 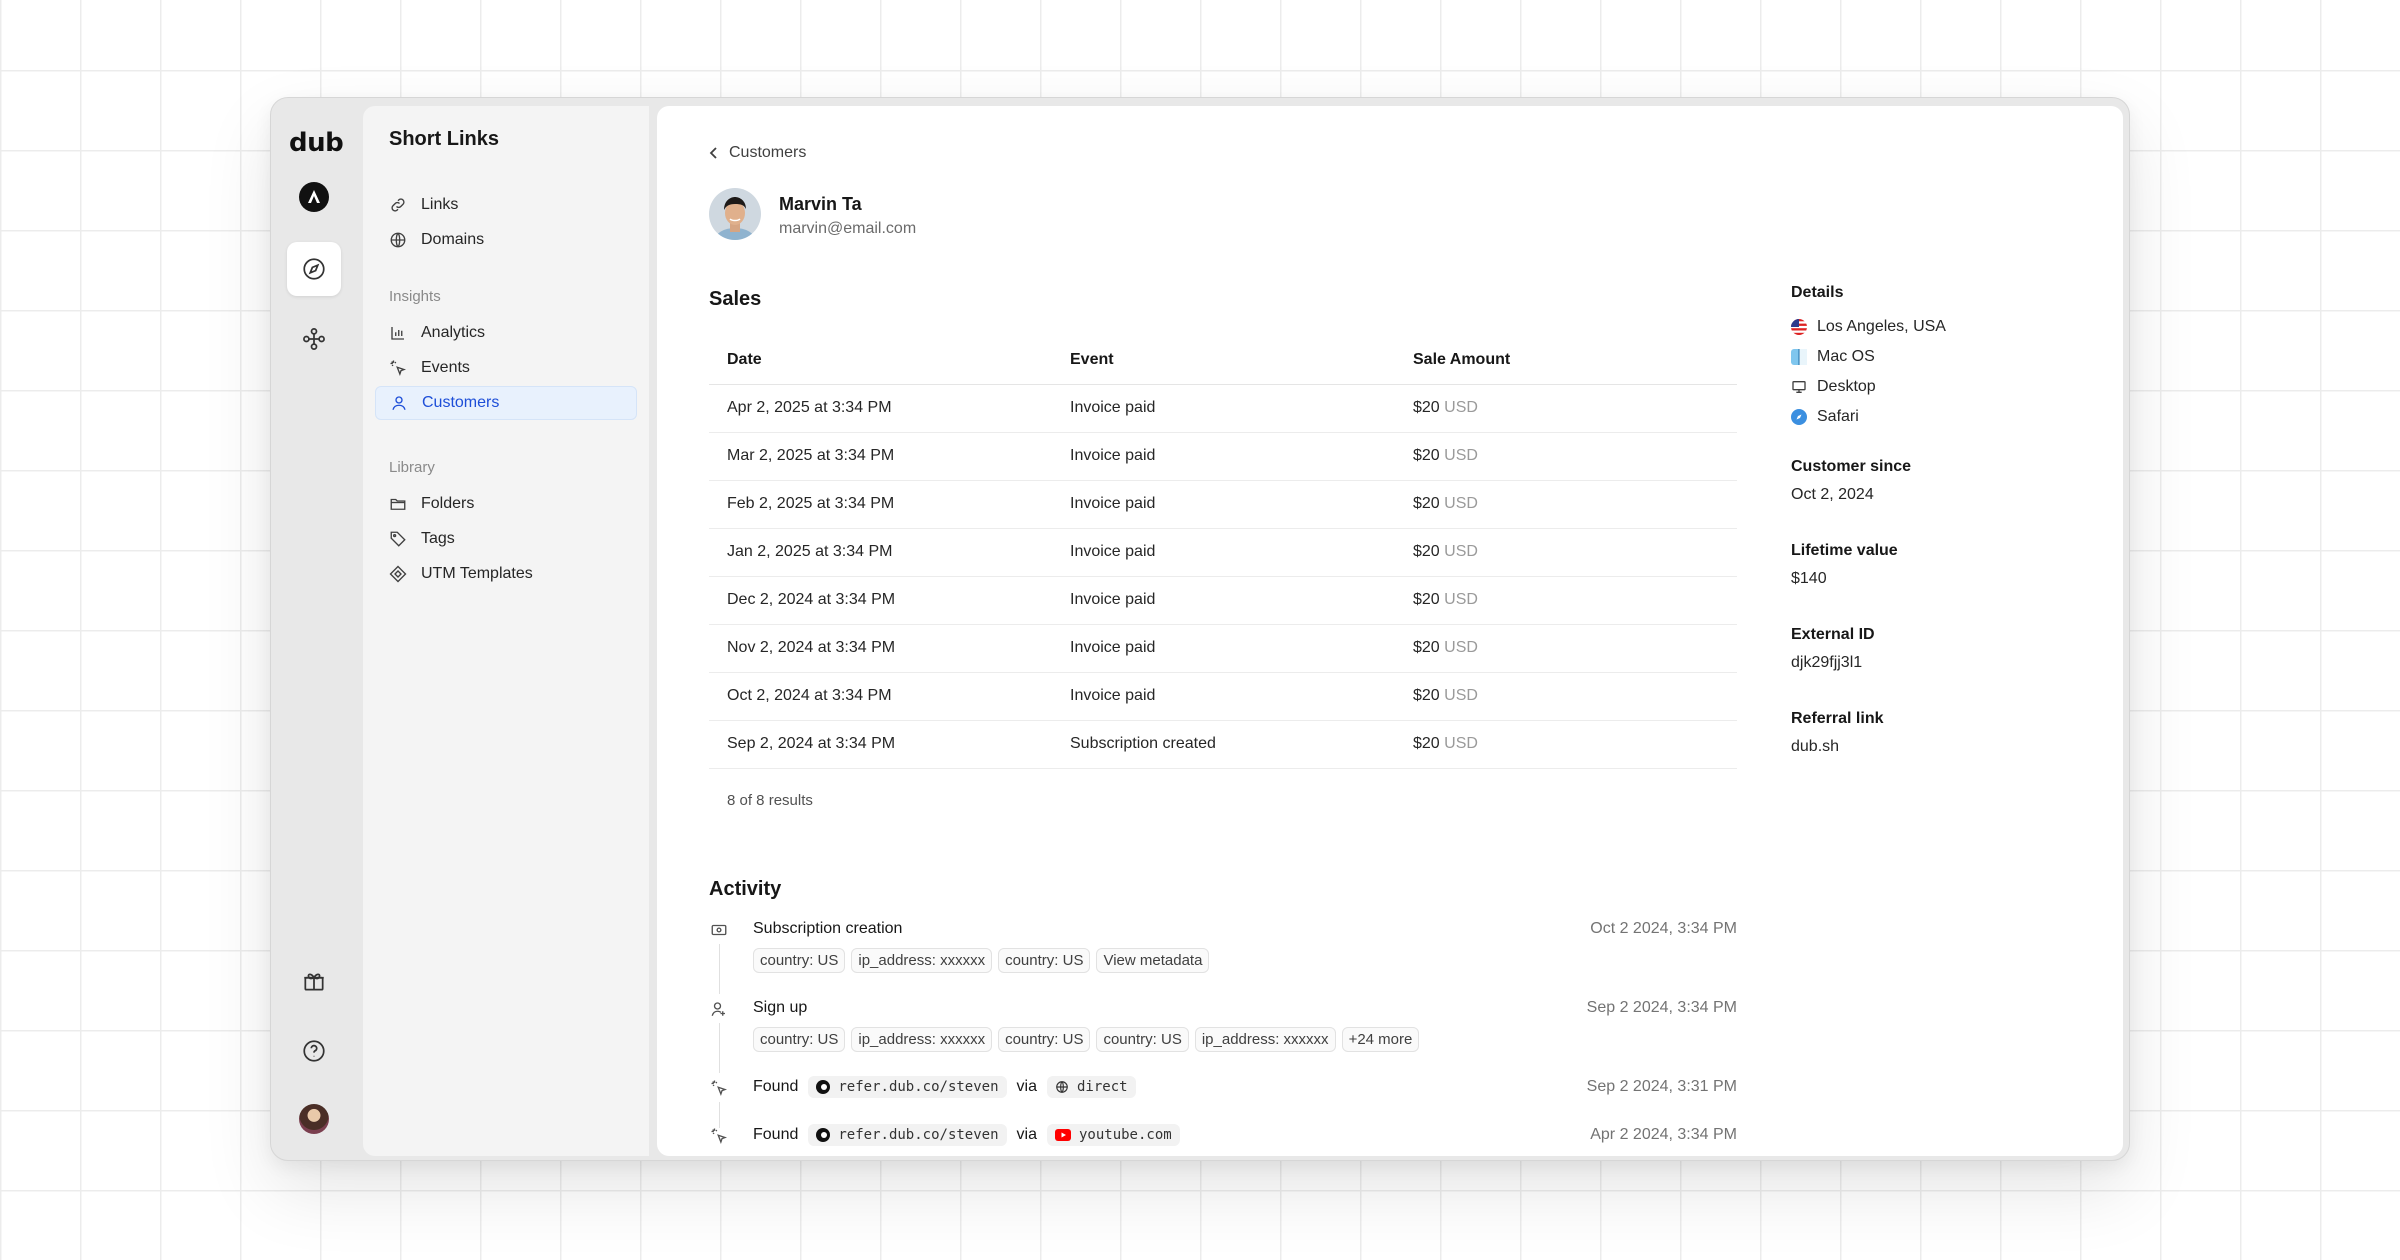 What do you see at coordinates (1837, 718) in the screenshot?
I see `referral-link-label: Referral link` at bounding box center [1837, 718].